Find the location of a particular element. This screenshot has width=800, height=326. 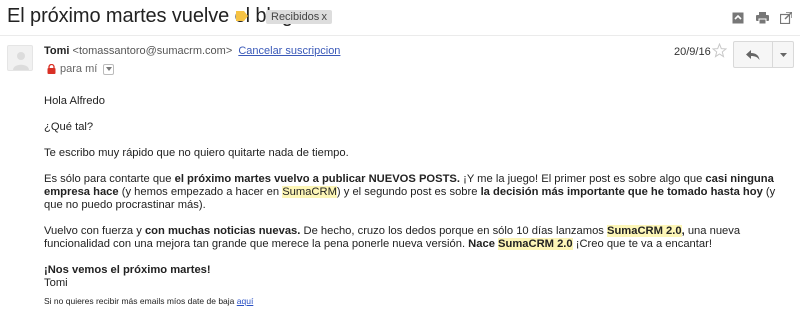

avatar is located at coordinates (20, 58).